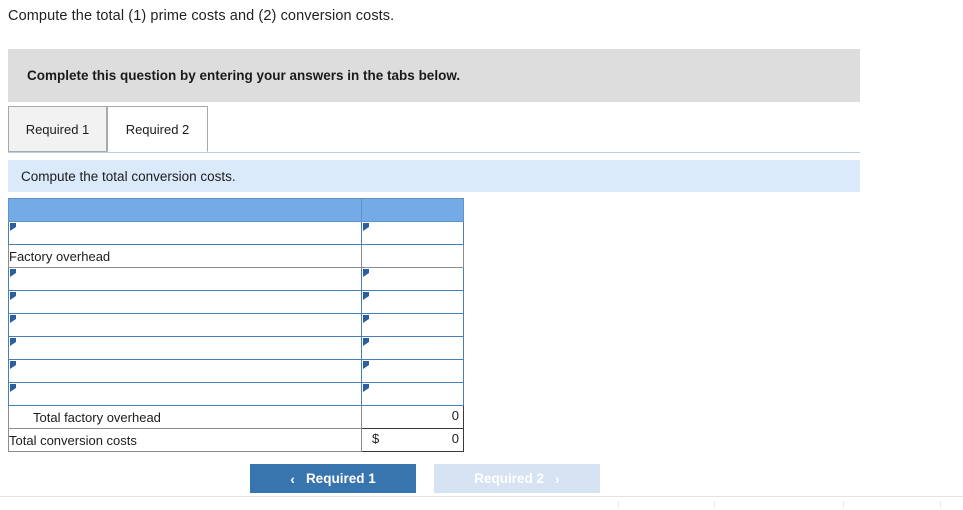 The width and height of the screenshot is (963, 510). I want to click on chevron-left-icon: ‹, so click(292, 478).